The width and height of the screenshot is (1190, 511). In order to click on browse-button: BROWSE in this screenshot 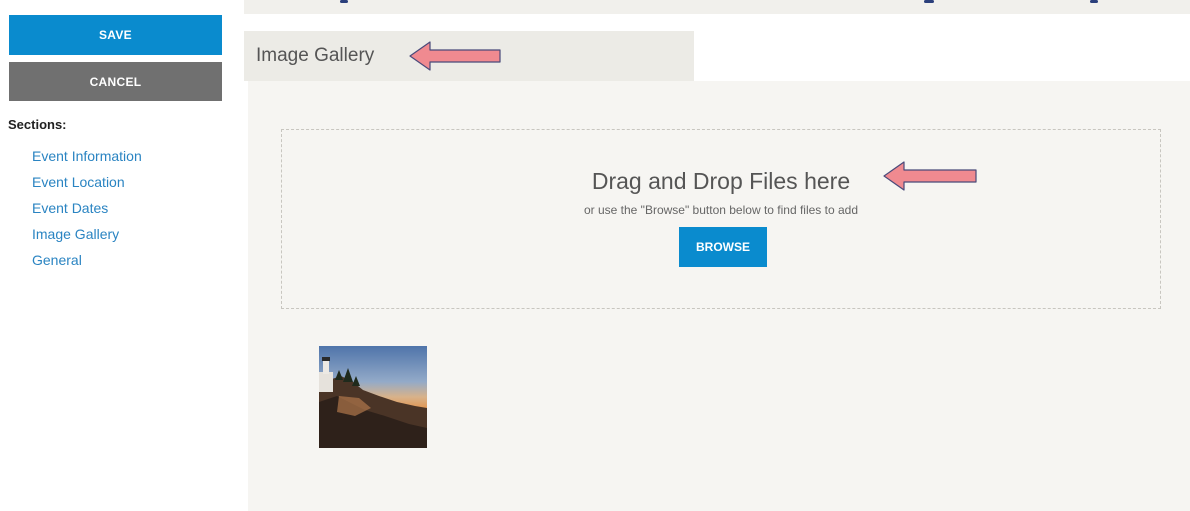, I will do `click(723, 247)`.